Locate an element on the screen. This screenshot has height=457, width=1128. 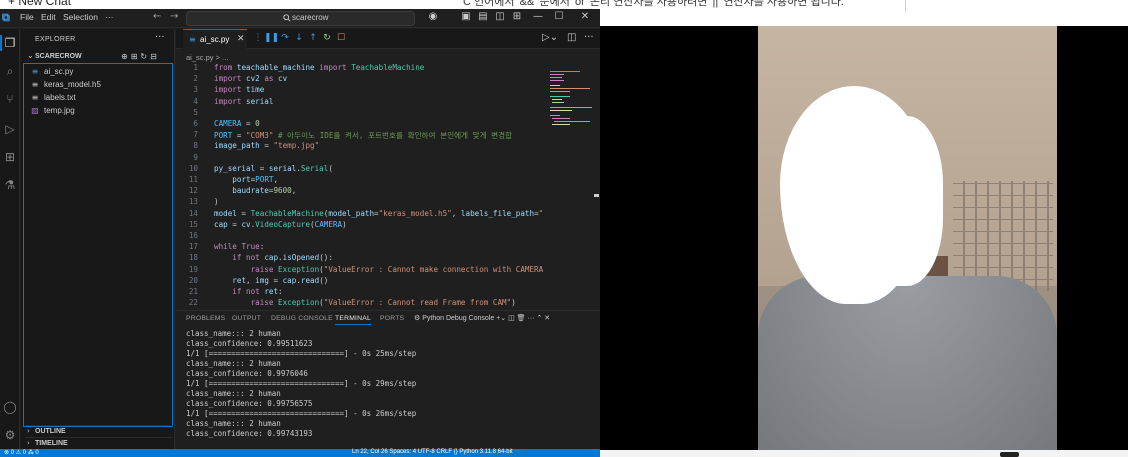
code-line: 12 baudrate=9600, is located at coordinates (361, 191).